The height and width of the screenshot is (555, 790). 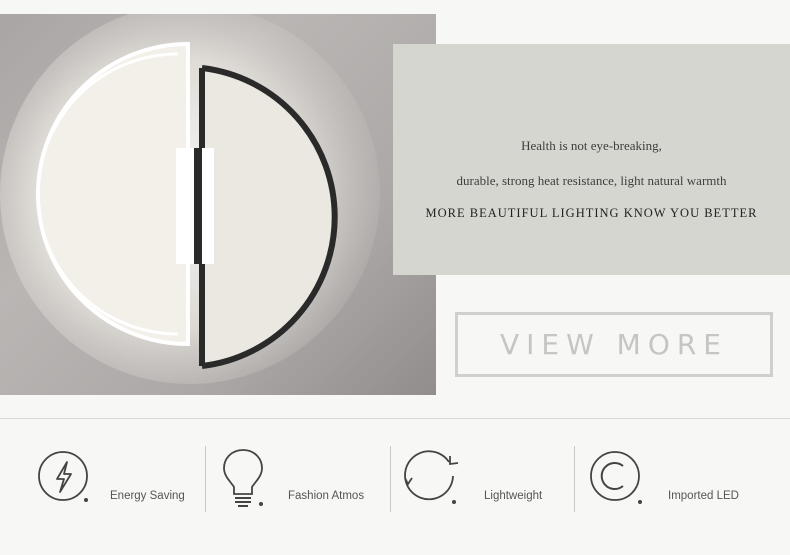 I want to click on feature-label-imported-led: Imported LED, so click(x=703, y=496).